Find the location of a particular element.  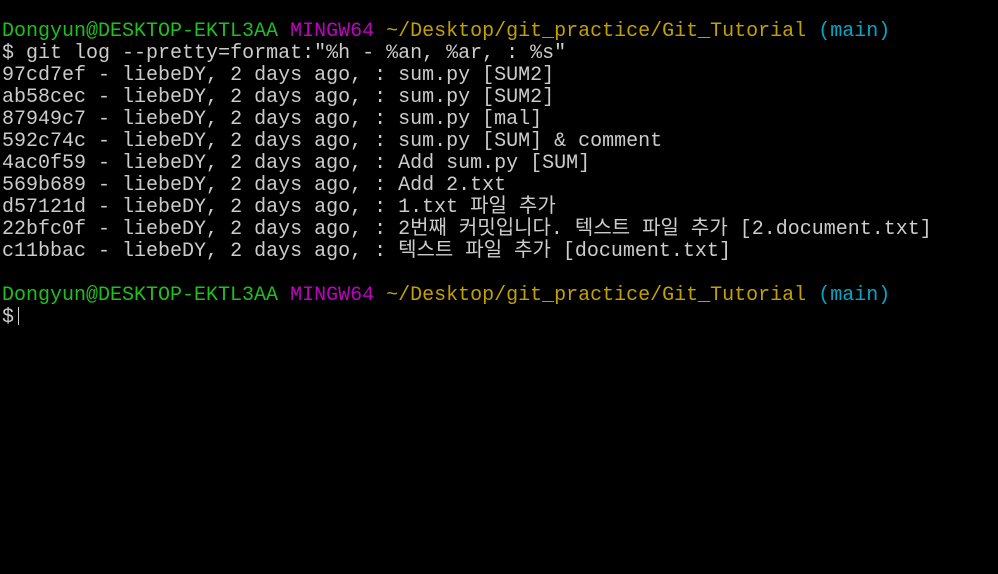

log-hash: 97cd7ef is located at coordinates (44, 75).